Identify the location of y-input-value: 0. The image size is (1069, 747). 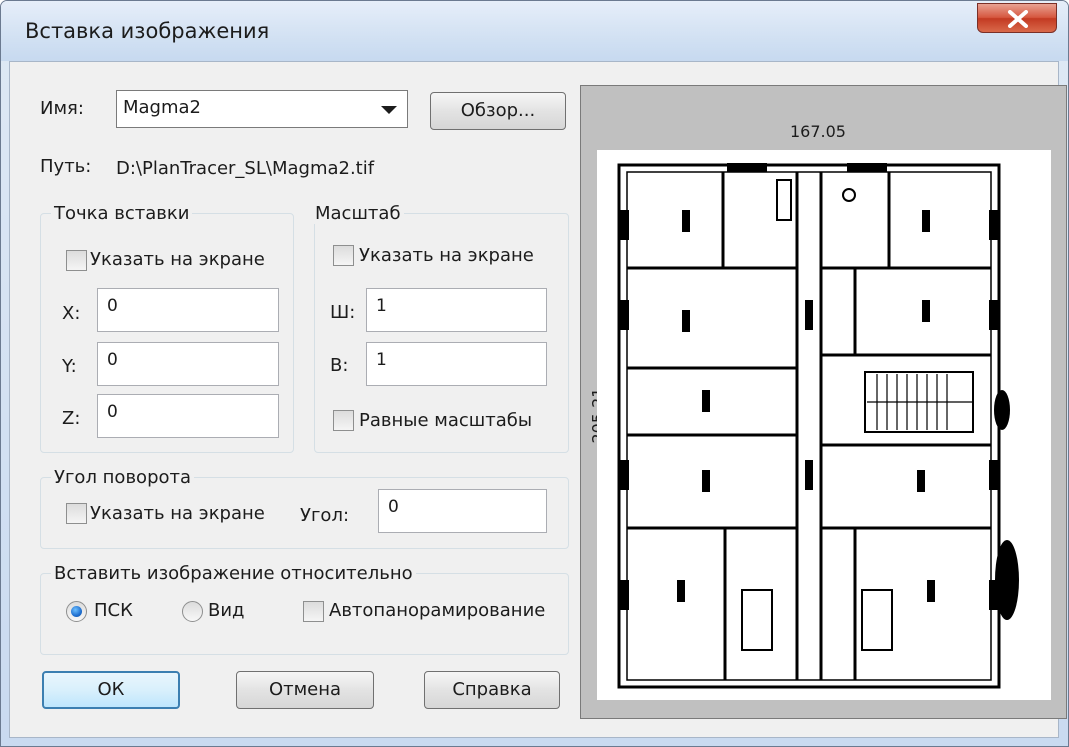
(112, 360).